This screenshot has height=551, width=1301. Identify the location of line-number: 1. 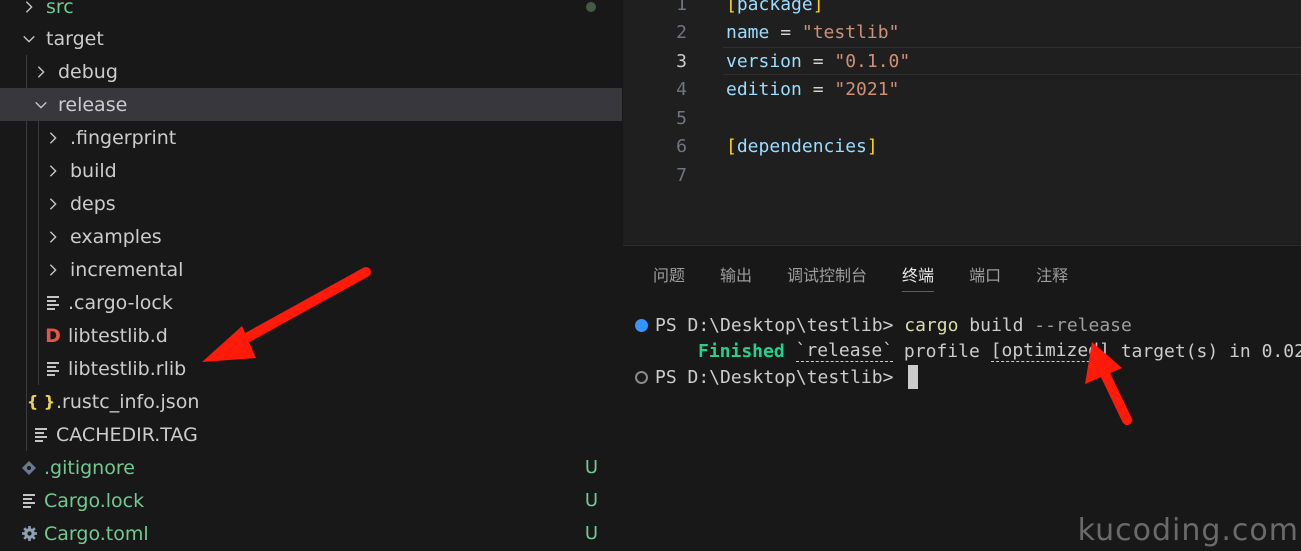
(681, 7).